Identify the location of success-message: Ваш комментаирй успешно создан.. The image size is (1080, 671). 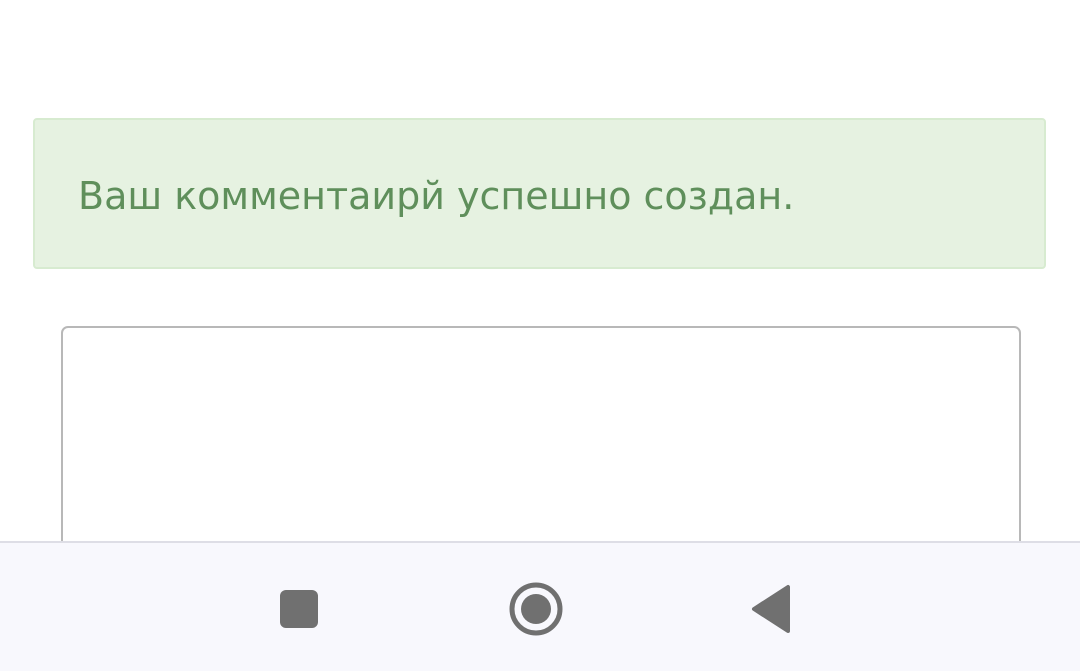
(436, 196).